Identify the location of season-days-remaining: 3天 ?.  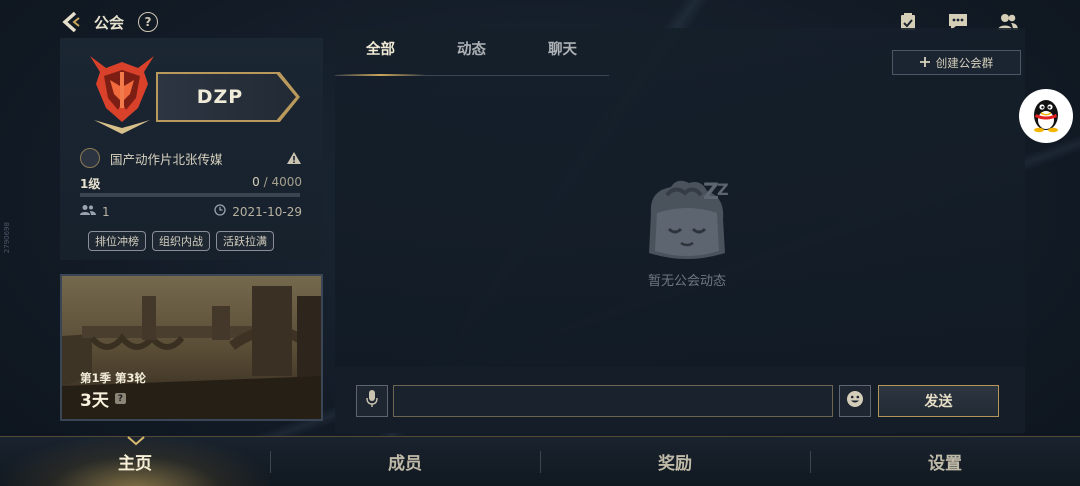
(103, 398).